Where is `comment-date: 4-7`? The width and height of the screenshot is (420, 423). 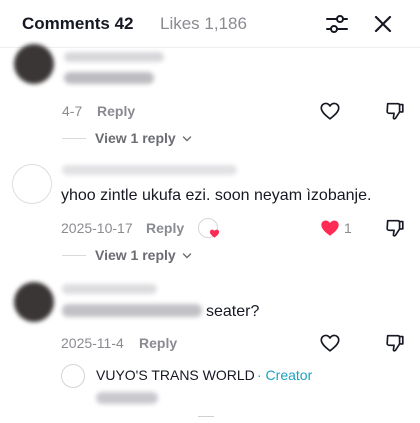
comment-date: 4-7 is located at coordinates (72, 111).